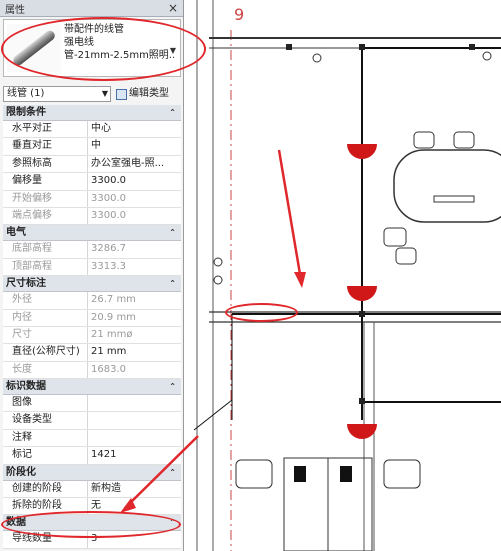 Image resolution: width=501 pixels, height=551 pixels. What do you see at coordinates (134, 455) in the screenshot?
I see `property-value: 1421` at bounding box center [134, 455].